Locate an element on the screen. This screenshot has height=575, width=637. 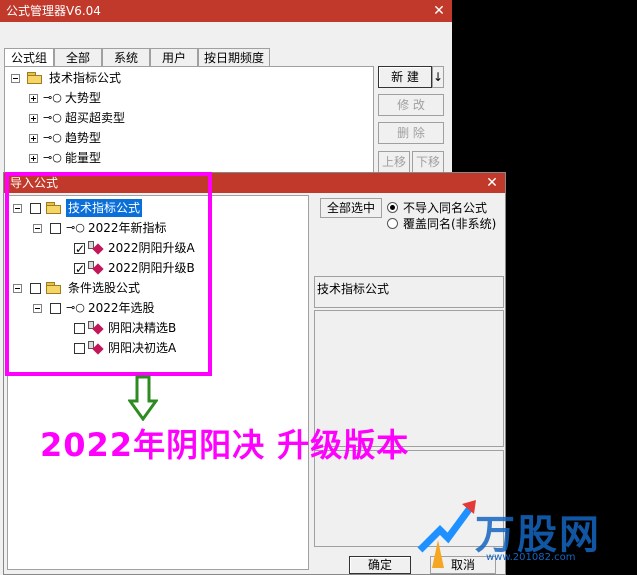
move-up-button: 上移 is located at coordinates (394, 162).